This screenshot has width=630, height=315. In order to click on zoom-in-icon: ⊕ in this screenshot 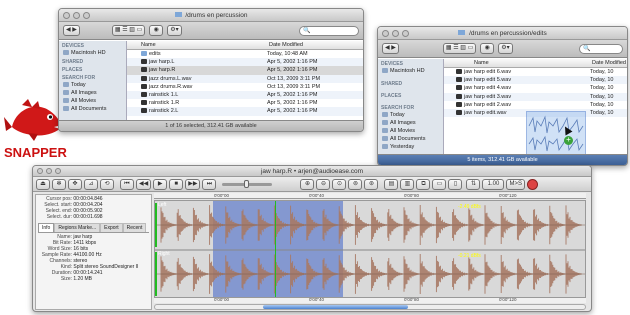, I will do `click(307, 184)`.